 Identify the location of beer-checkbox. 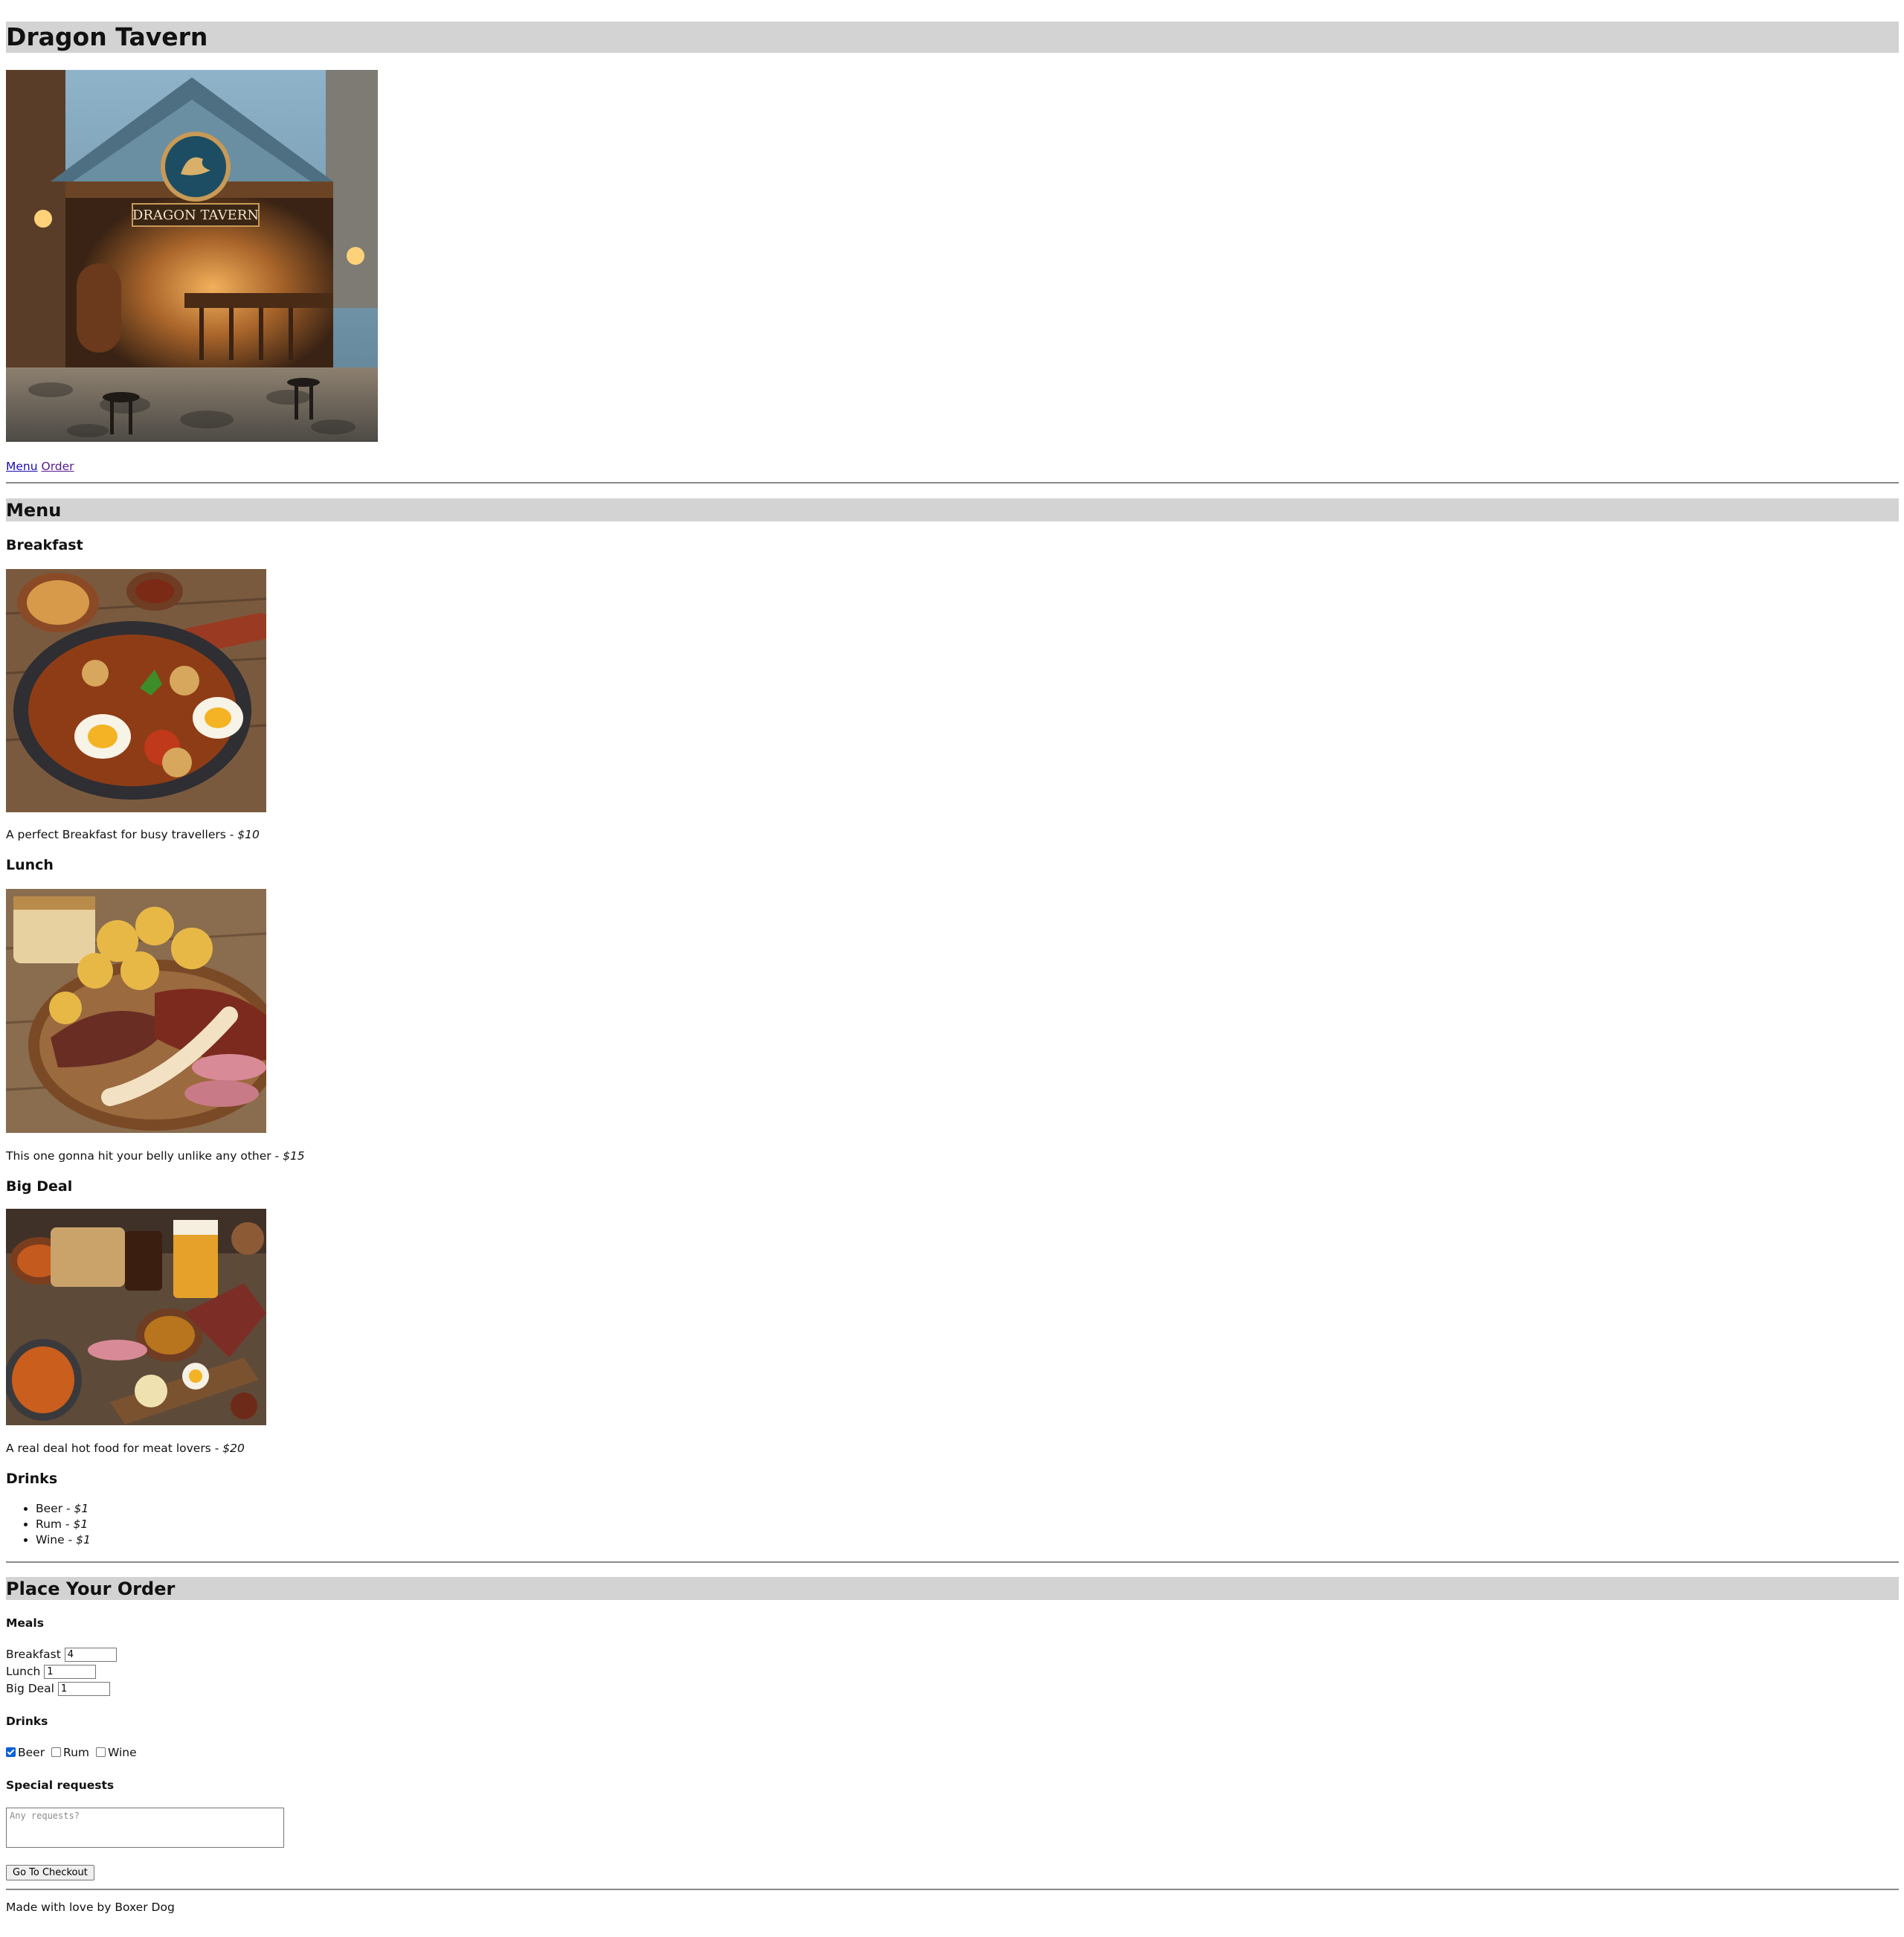
(11, 1752).